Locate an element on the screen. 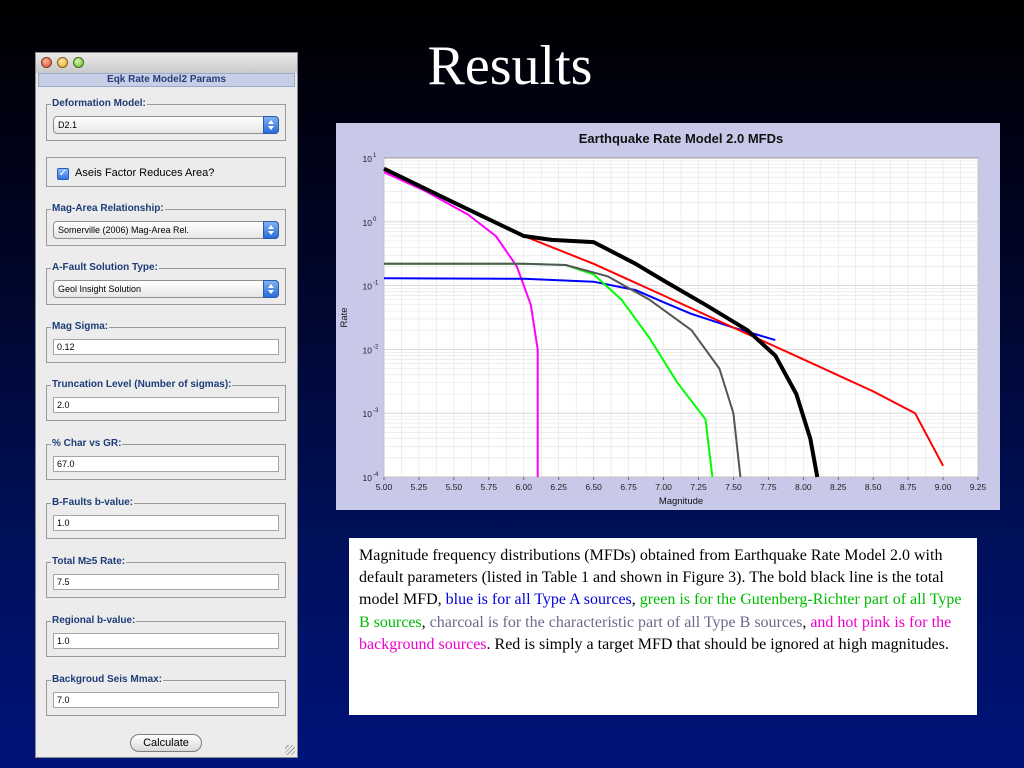 This screenshot has width=1024, height=768. slide-title: Results is located at coordinates (510, 66).